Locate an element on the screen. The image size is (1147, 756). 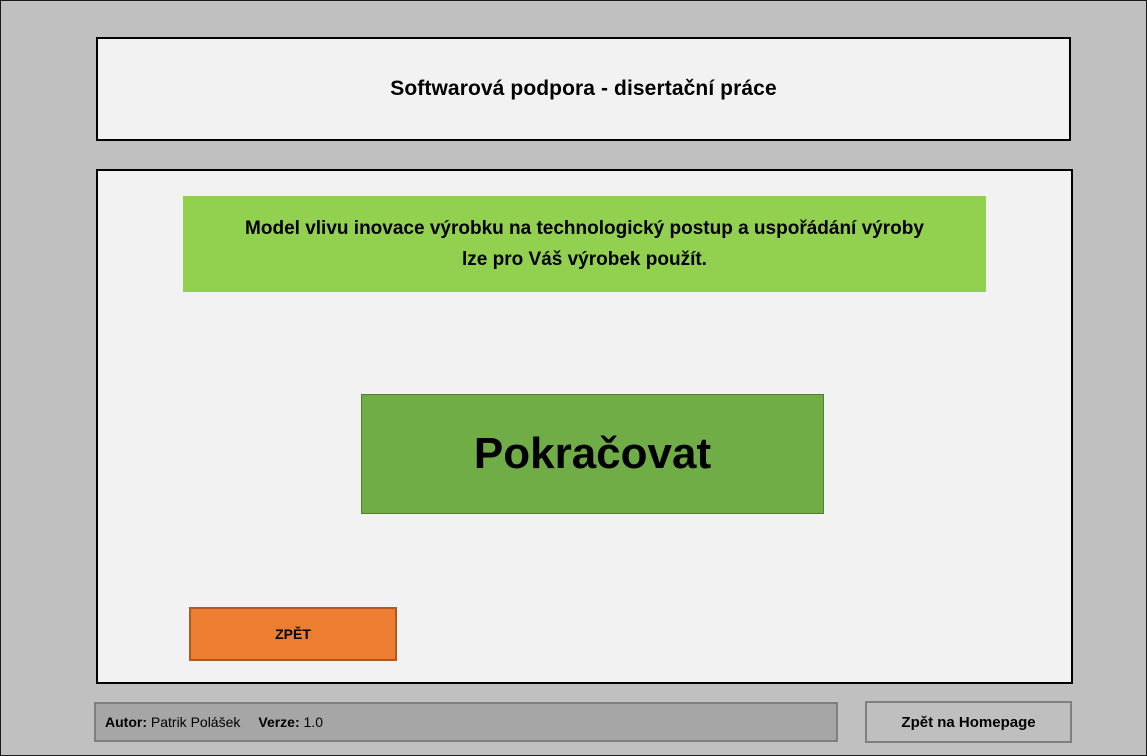
page-title: Softwarová podpora - disertační práce is located at coordinates (583, 88).